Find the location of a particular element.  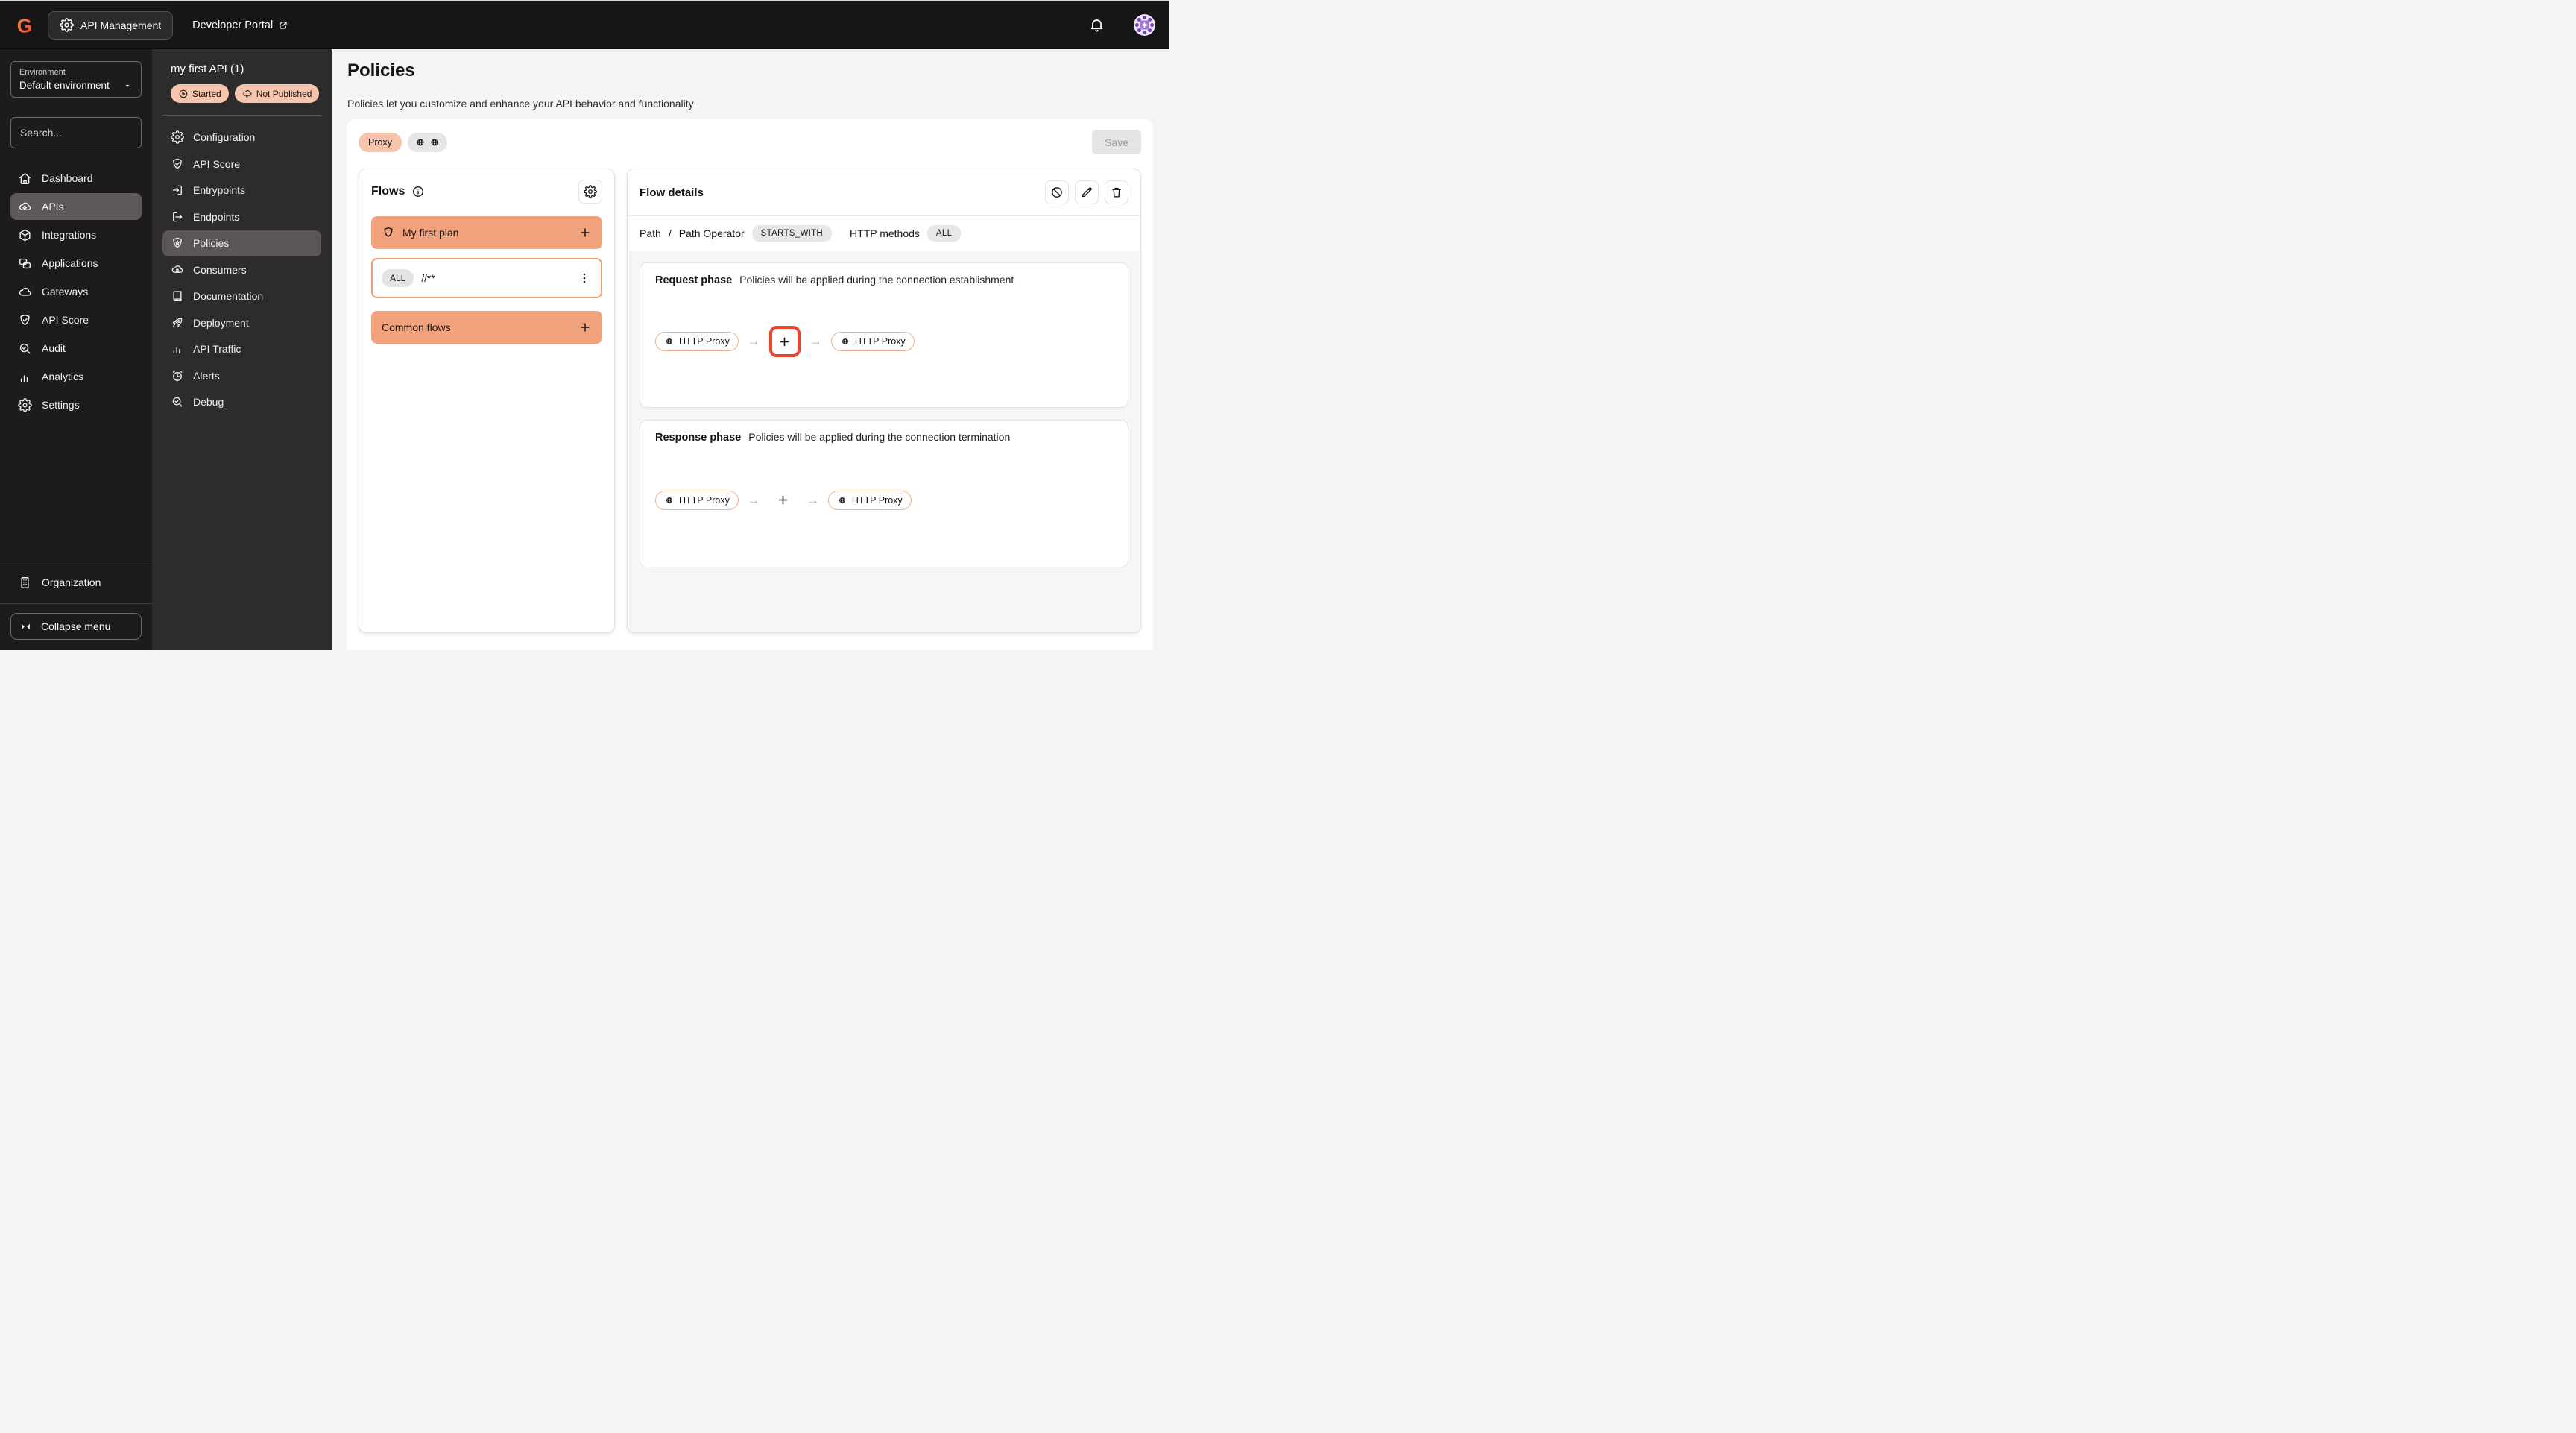

shield-check-icon is located at coordinates (25, 320).